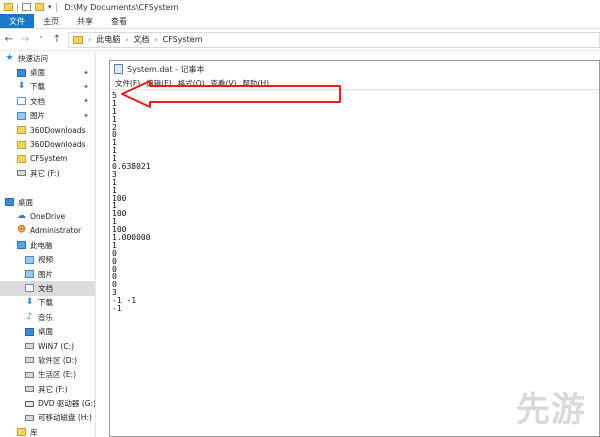 The height and width of the screenshot is (437, 600). What do you see at coordinates (47, 375) in the screenshot?
I see `sidebar-item-drive-e: 生活区 (E:)` at bounding box center [47, 375].